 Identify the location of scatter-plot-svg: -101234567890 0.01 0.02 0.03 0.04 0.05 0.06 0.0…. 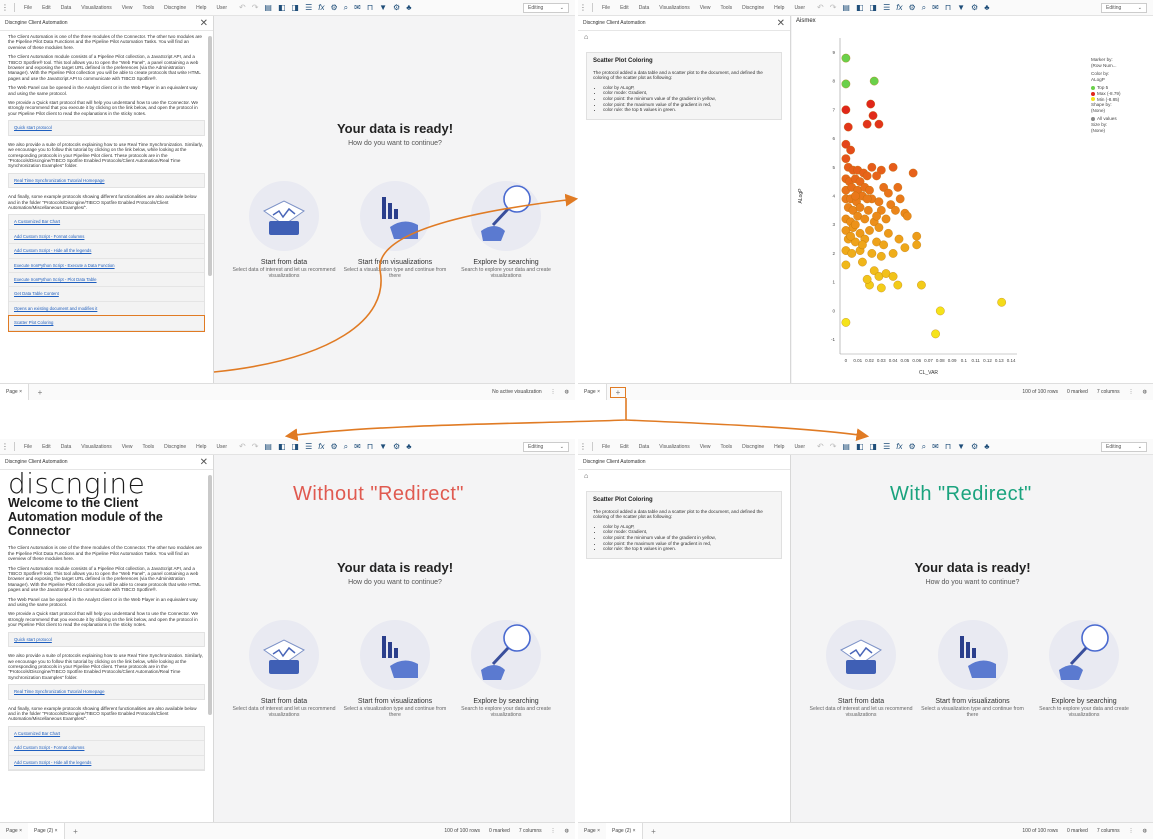
(929, 199).